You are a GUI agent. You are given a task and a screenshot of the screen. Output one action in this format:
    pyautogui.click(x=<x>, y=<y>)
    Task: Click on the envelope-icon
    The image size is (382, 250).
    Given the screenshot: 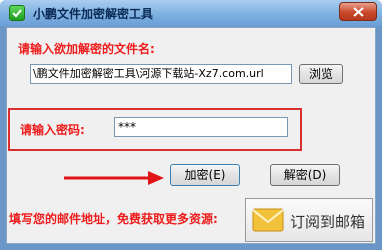 What is the action you would take?
    pyautogui.click(x=268, y=220)
    